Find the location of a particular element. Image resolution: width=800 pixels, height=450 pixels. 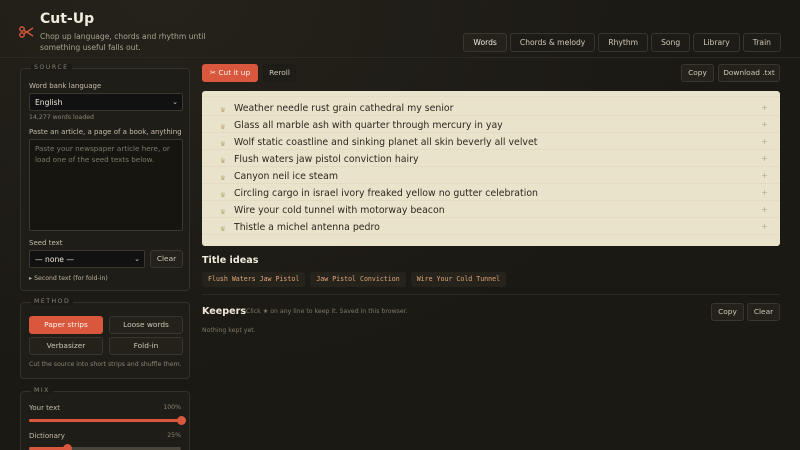

header-divider is located at coordinates (400, 57).